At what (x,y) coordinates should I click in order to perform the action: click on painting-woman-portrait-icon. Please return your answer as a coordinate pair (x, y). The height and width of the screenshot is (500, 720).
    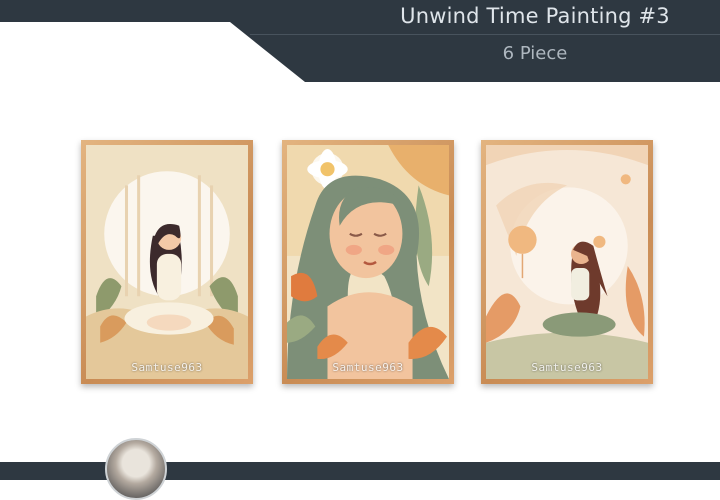
    Looking at the image, I should click on (368, 262).